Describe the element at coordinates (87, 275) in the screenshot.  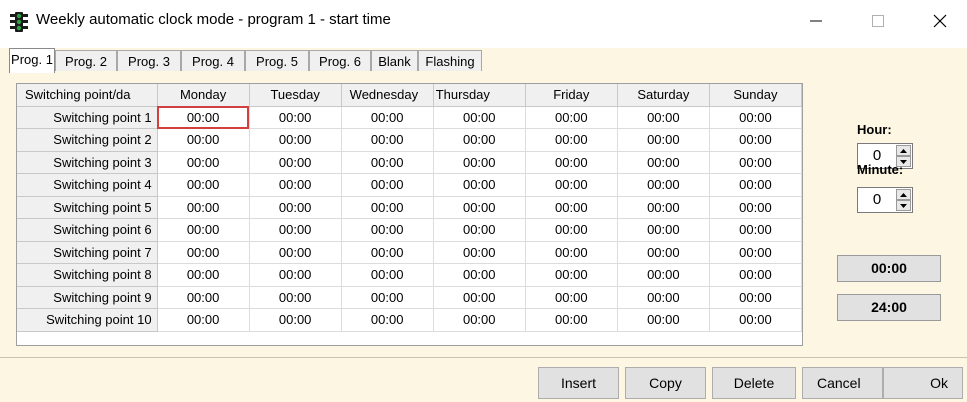
I see `switching-point-label: Switching point 8` at that location.